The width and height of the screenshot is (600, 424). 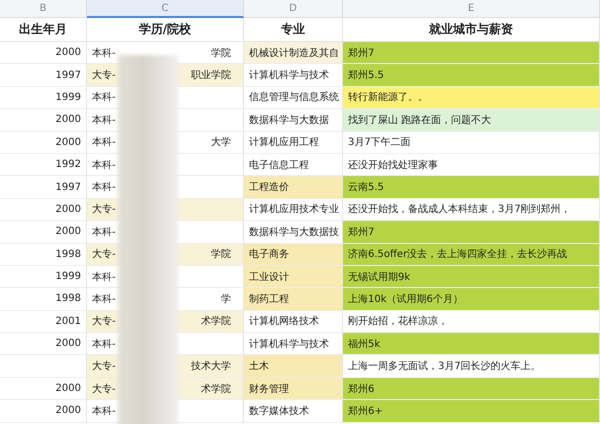 What do you see at coordinates (471, 366) in the screenshot?
I see `table-cell: 上海一周多无面试，3月7回长沙的火车上。` at bounding box center [471, 366].